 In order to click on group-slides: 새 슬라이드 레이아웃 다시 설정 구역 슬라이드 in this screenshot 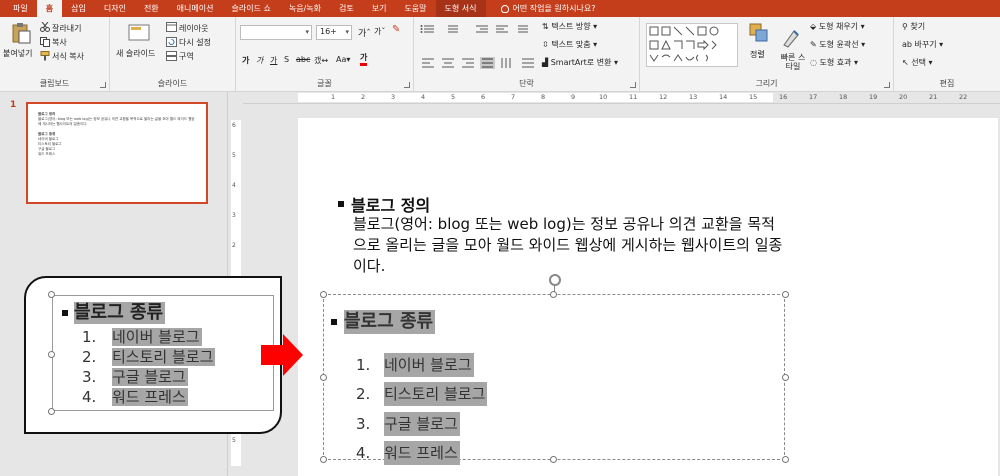, I will do `click(173, 54)`.